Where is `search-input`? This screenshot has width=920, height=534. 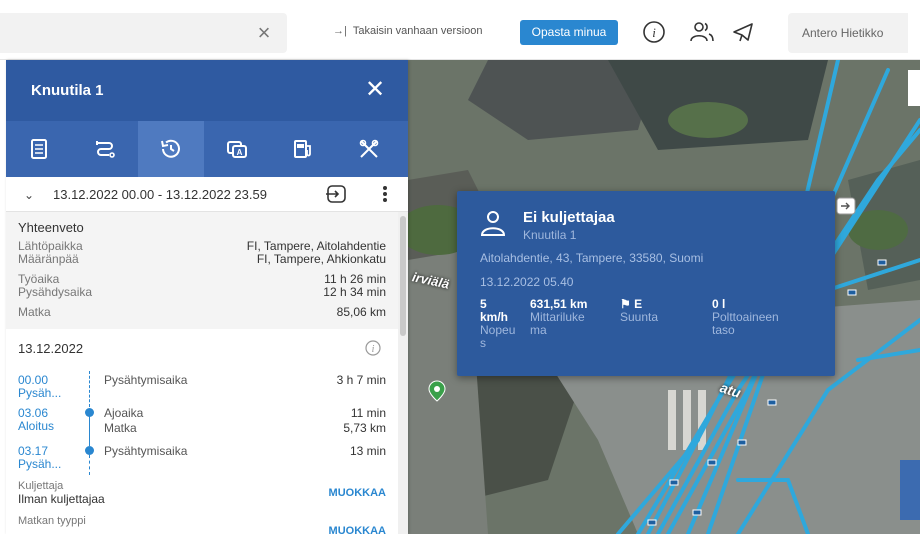
search-input is located at coordinates (123, 33).